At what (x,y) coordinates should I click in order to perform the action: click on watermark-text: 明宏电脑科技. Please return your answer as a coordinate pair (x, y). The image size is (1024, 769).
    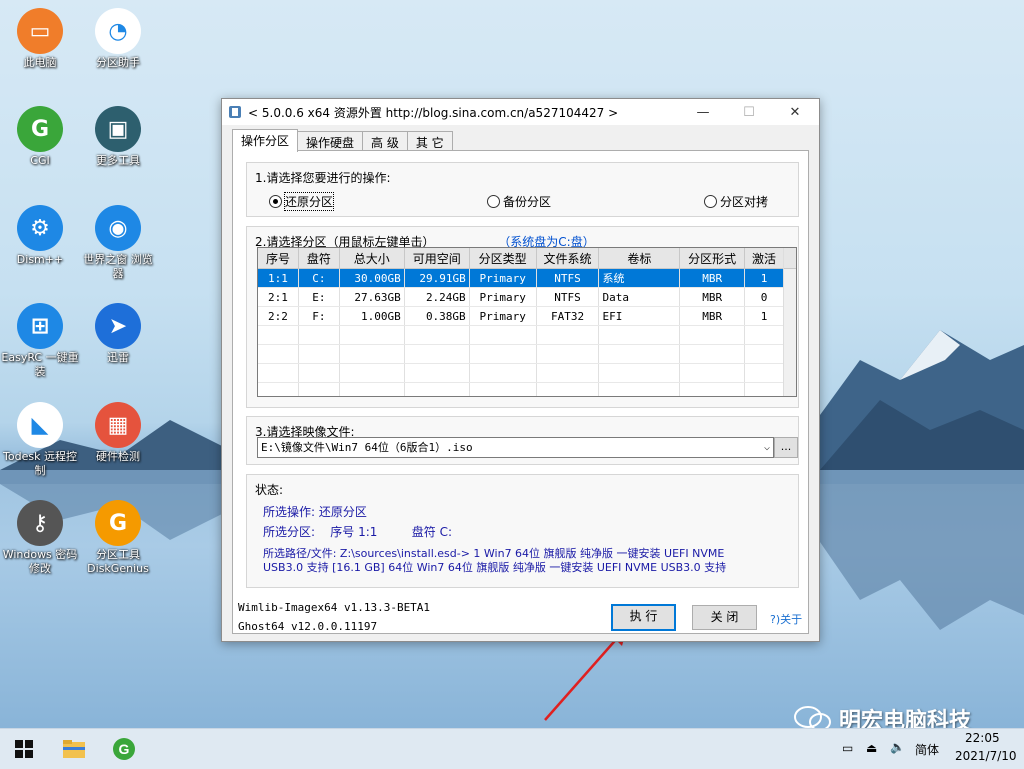
    Looking at the image, I should click on (905, 718).